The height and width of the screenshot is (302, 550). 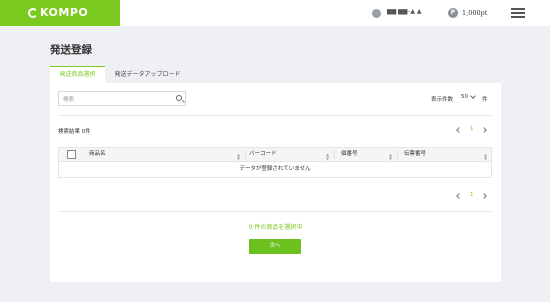 I want to click on page-title: 発送登録, so click(x=71, y=50).